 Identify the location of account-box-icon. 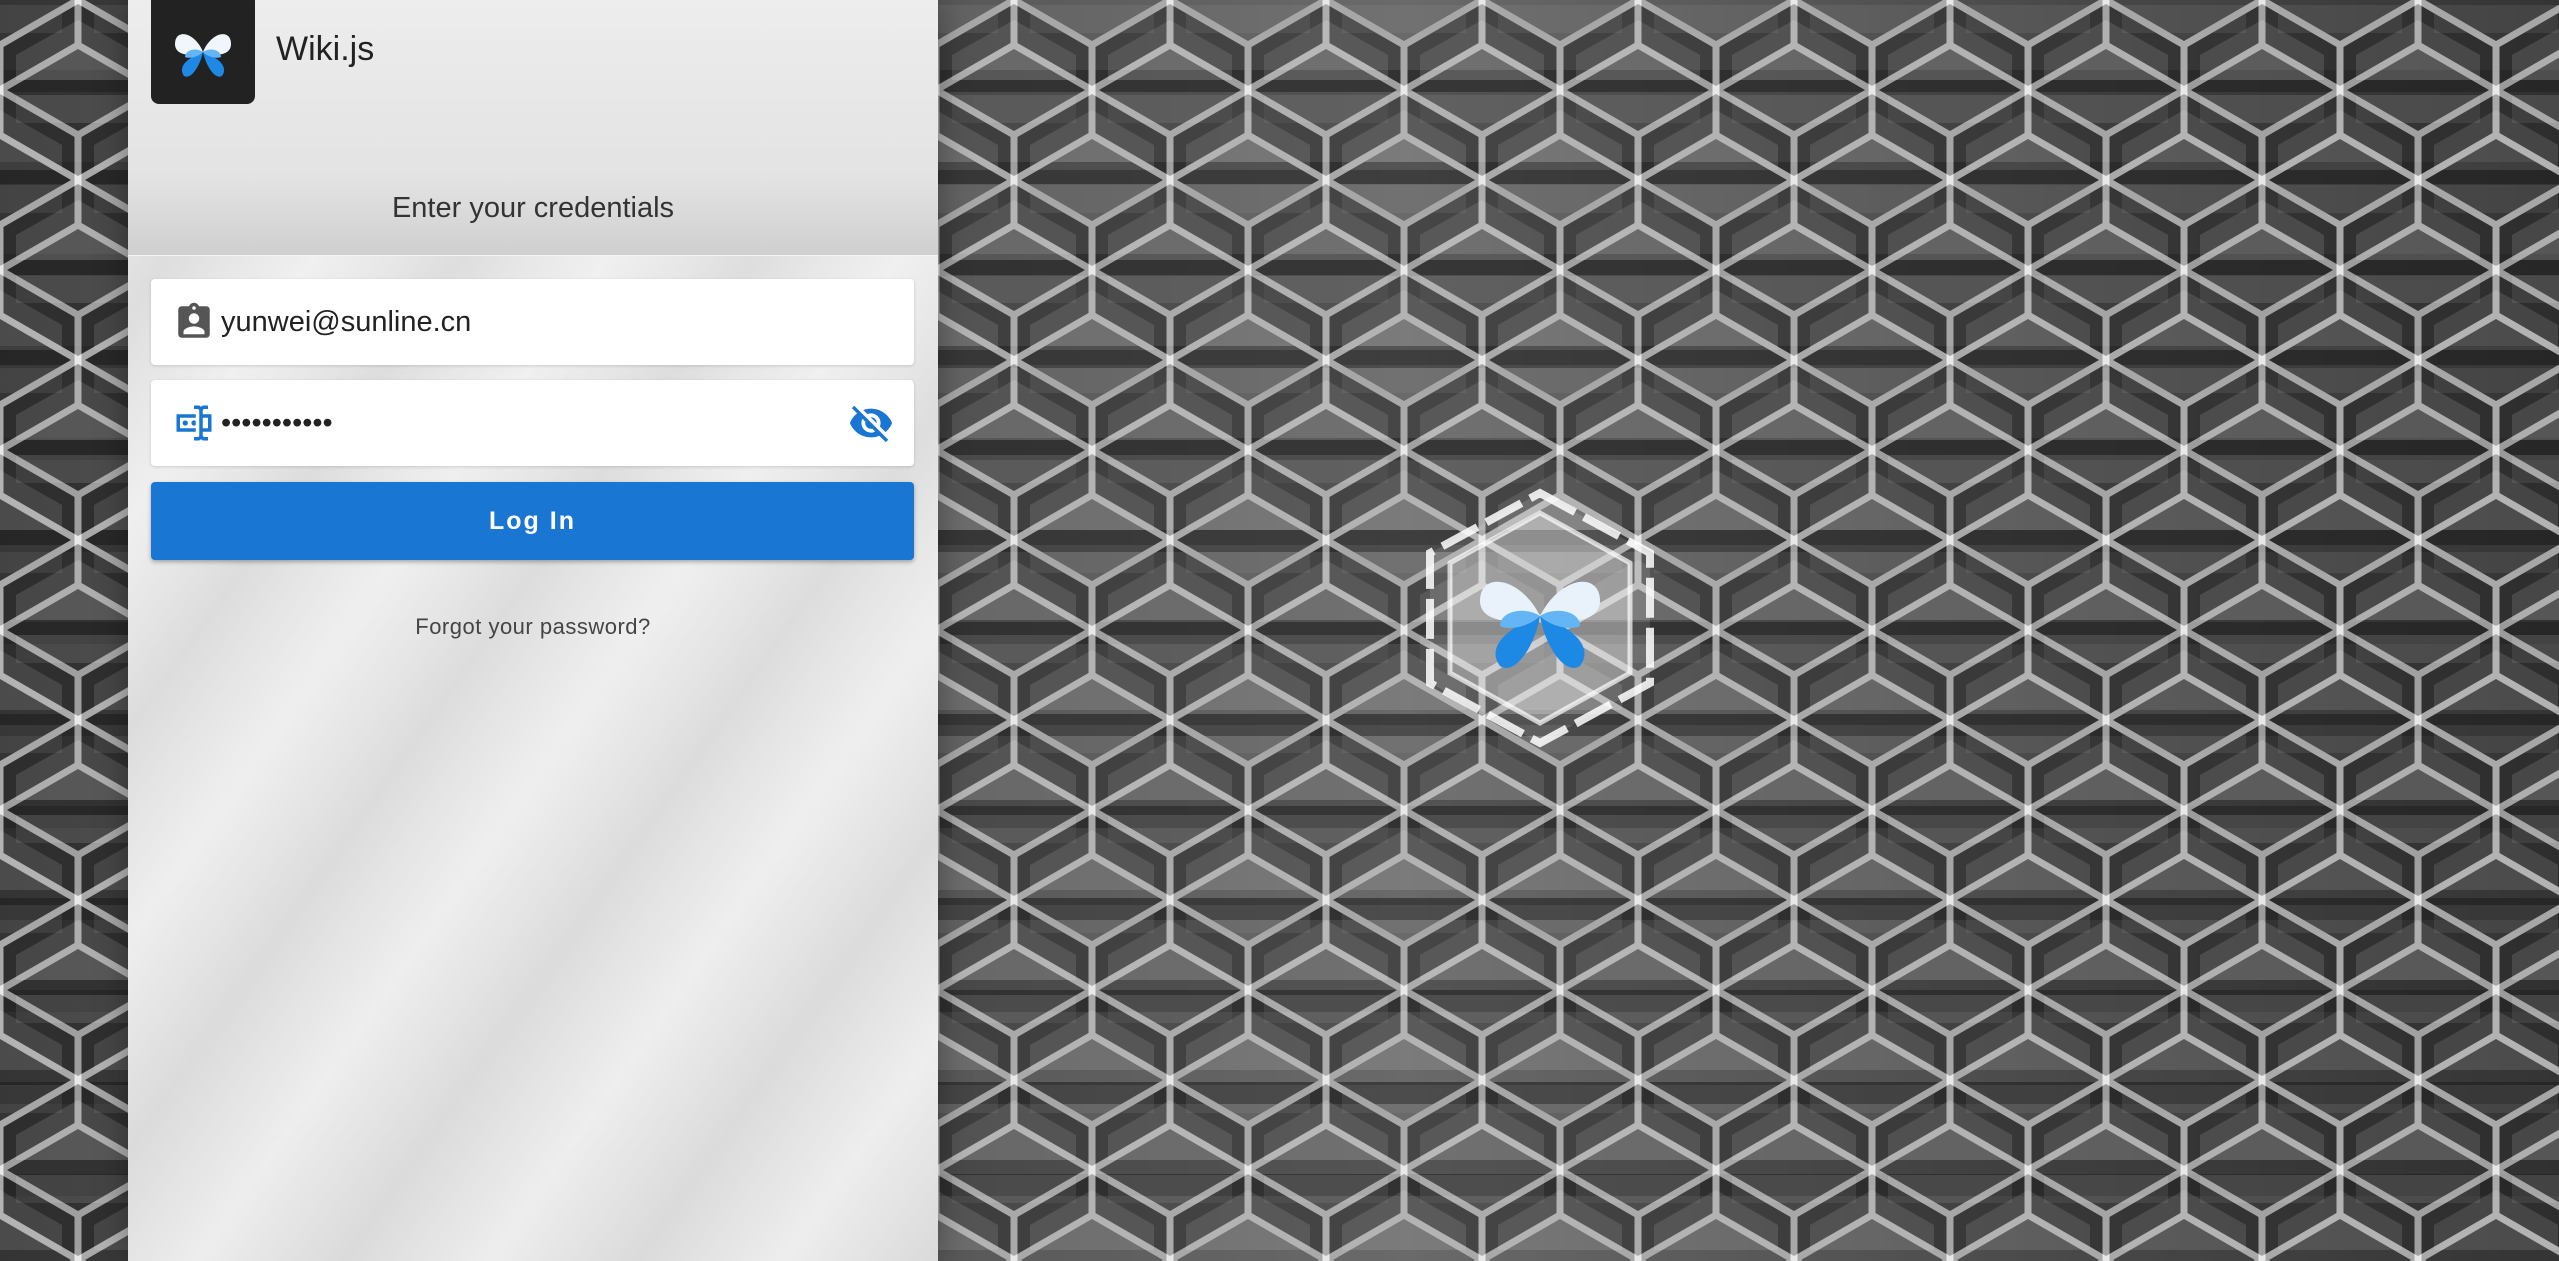
(194, 320).